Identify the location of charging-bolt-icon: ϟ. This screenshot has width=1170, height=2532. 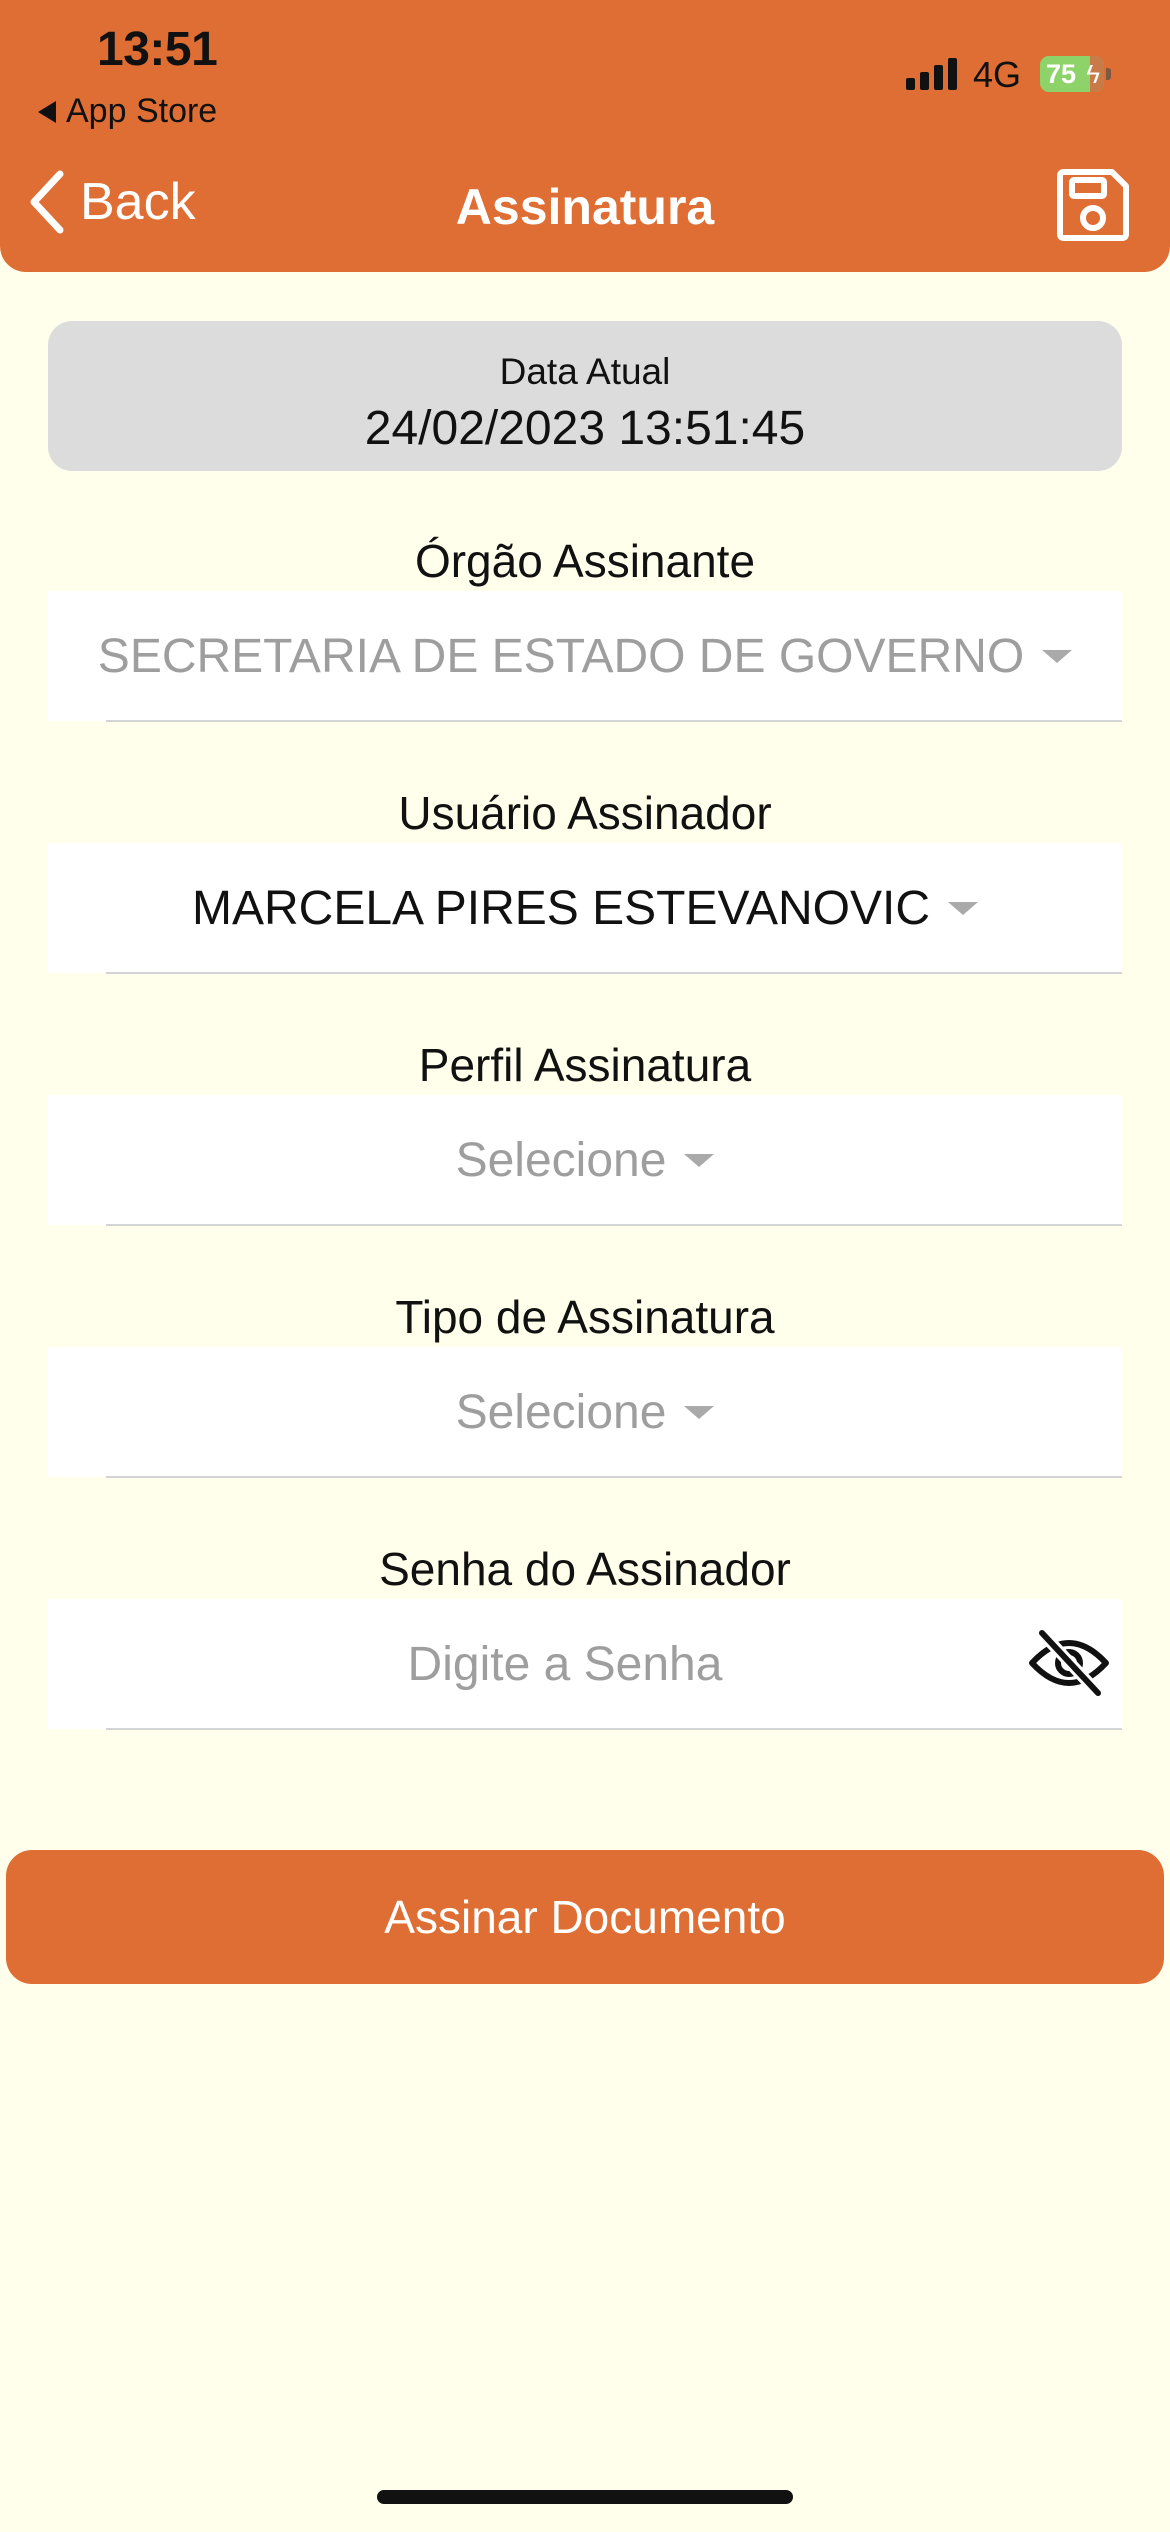
(1093, 74).